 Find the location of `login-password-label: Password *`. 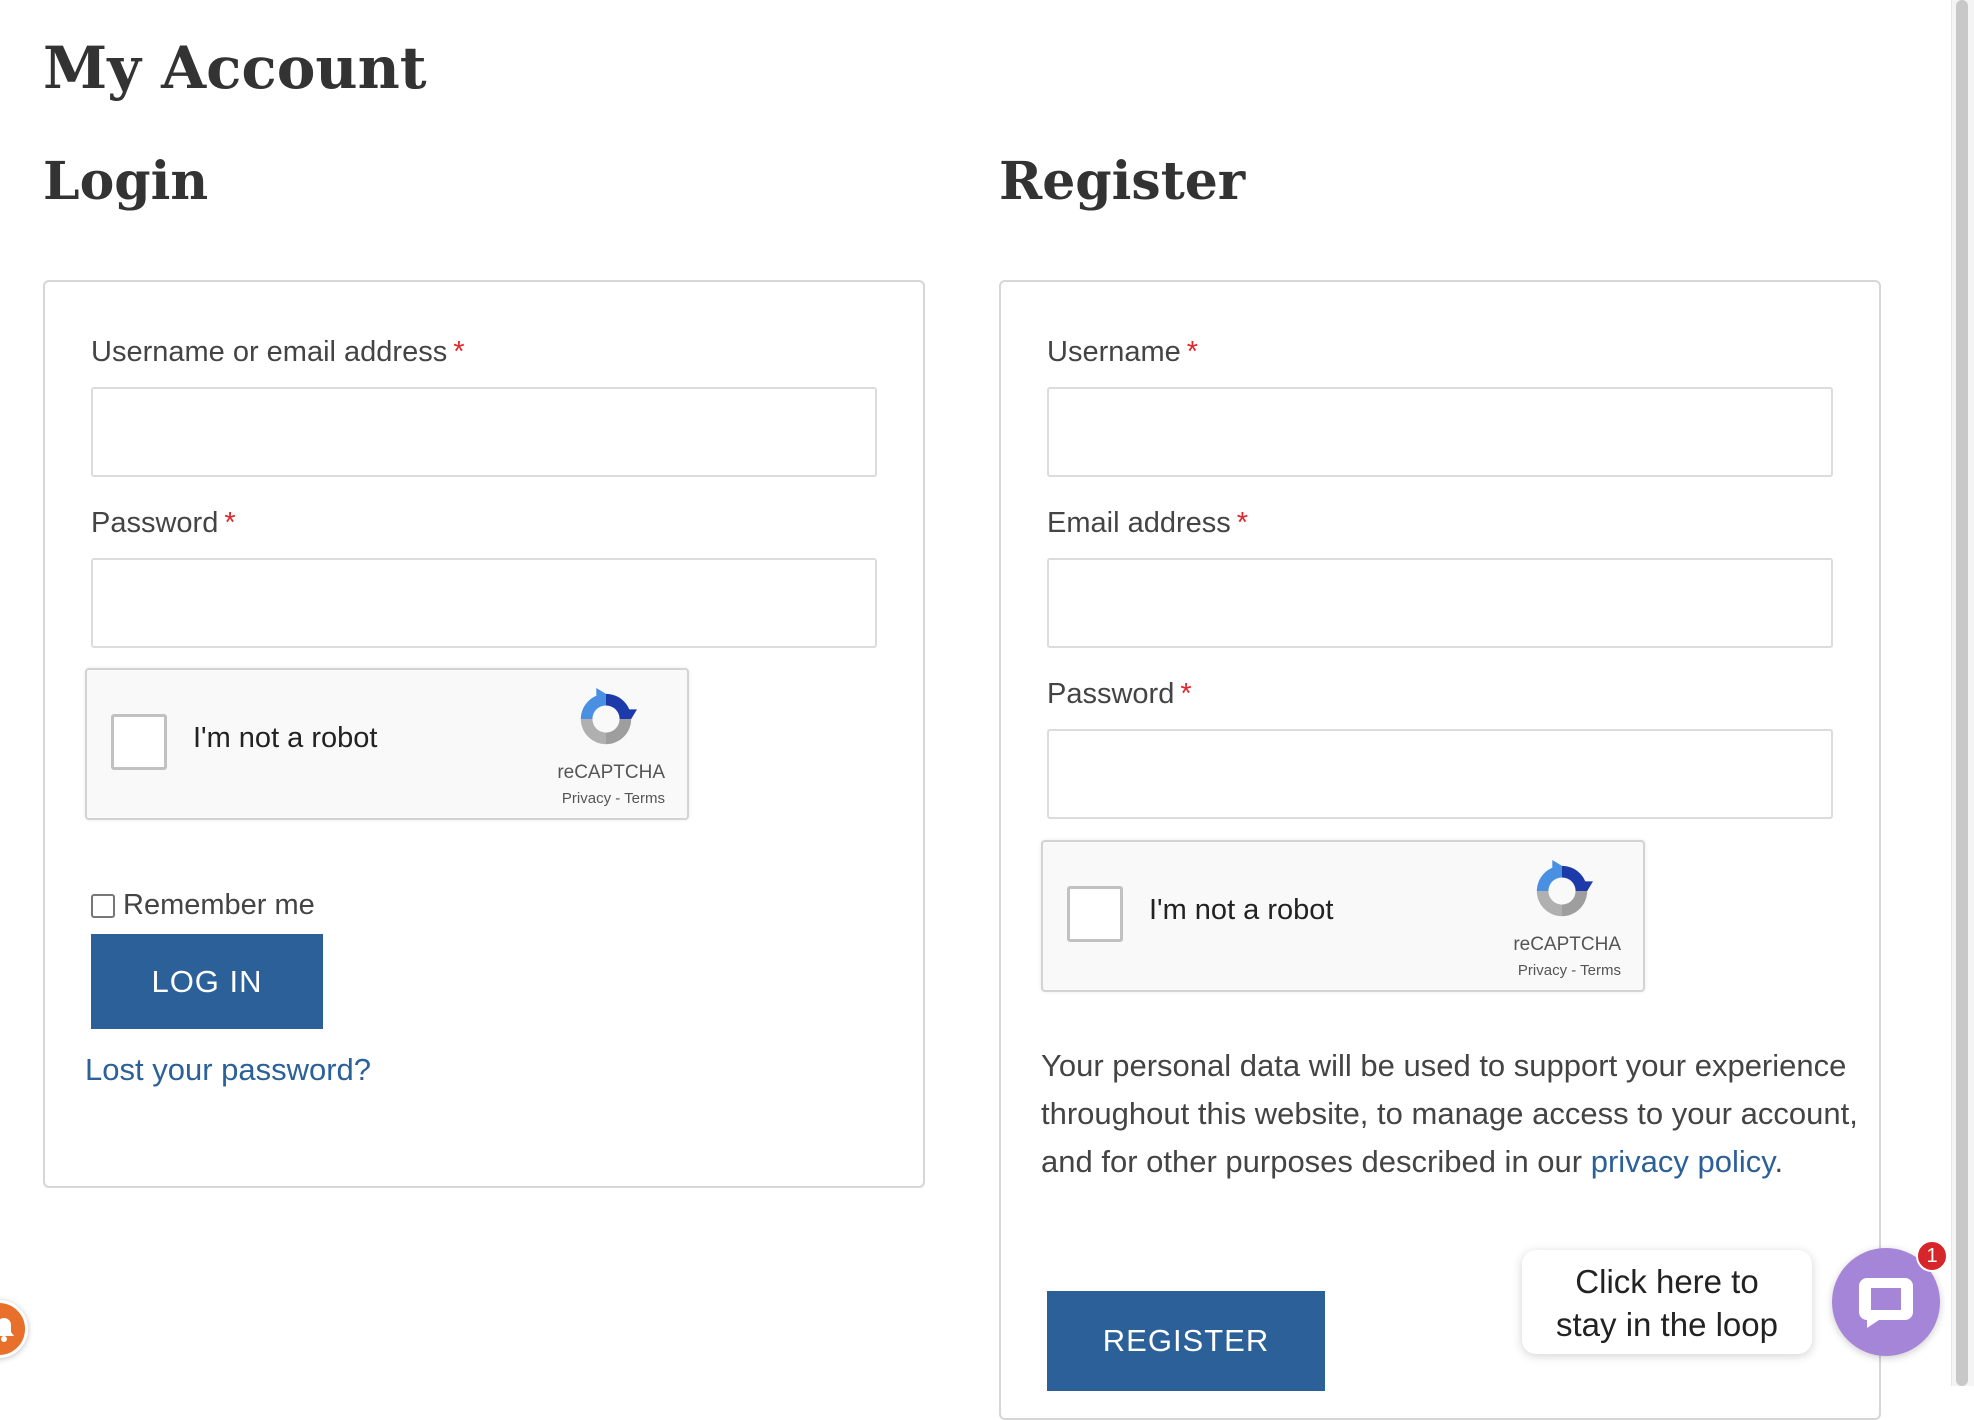

login-password-label: Password * is located at coordinates (163, 523).